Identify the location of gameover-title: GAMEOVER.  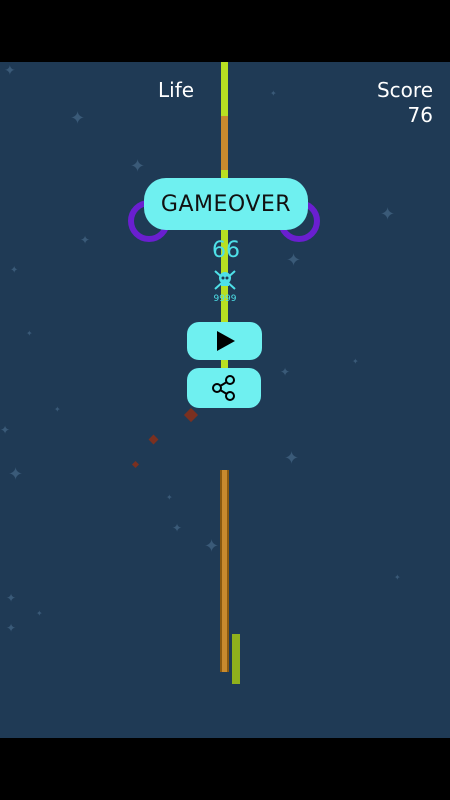
(226, 204).